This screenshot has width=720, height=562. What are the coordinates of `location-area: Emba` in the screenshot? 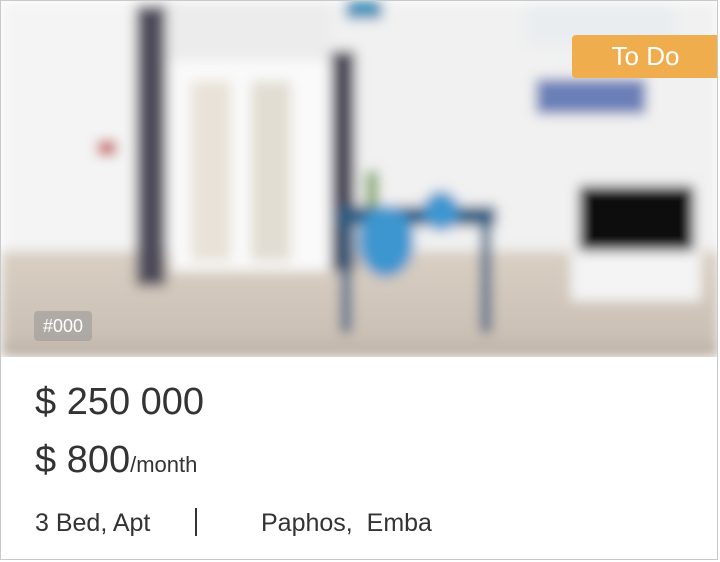 It's located at (399, 523).